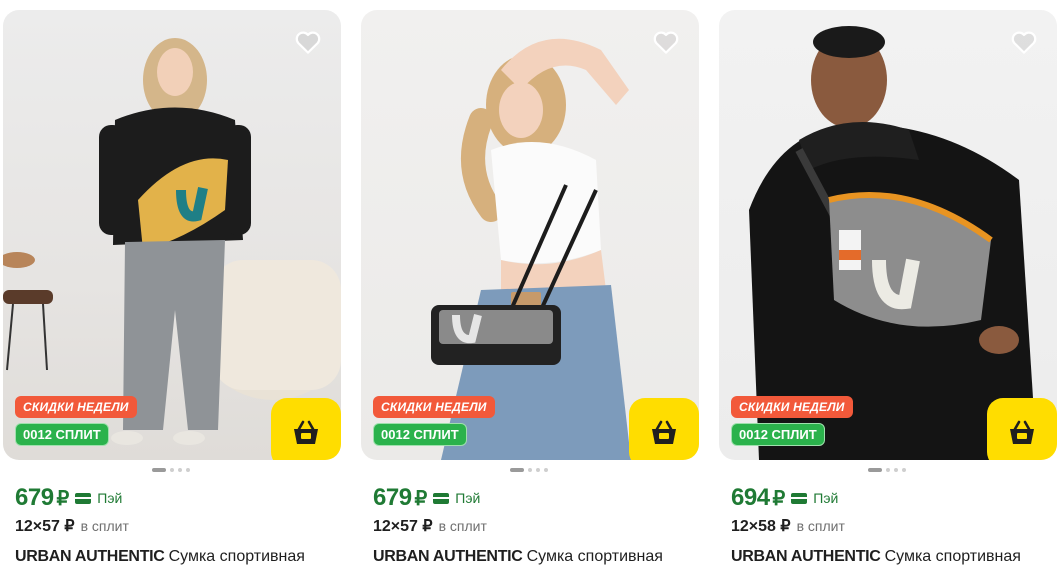  I want to click on price-row: 694 ₽ Пэй, so click(784, 498).